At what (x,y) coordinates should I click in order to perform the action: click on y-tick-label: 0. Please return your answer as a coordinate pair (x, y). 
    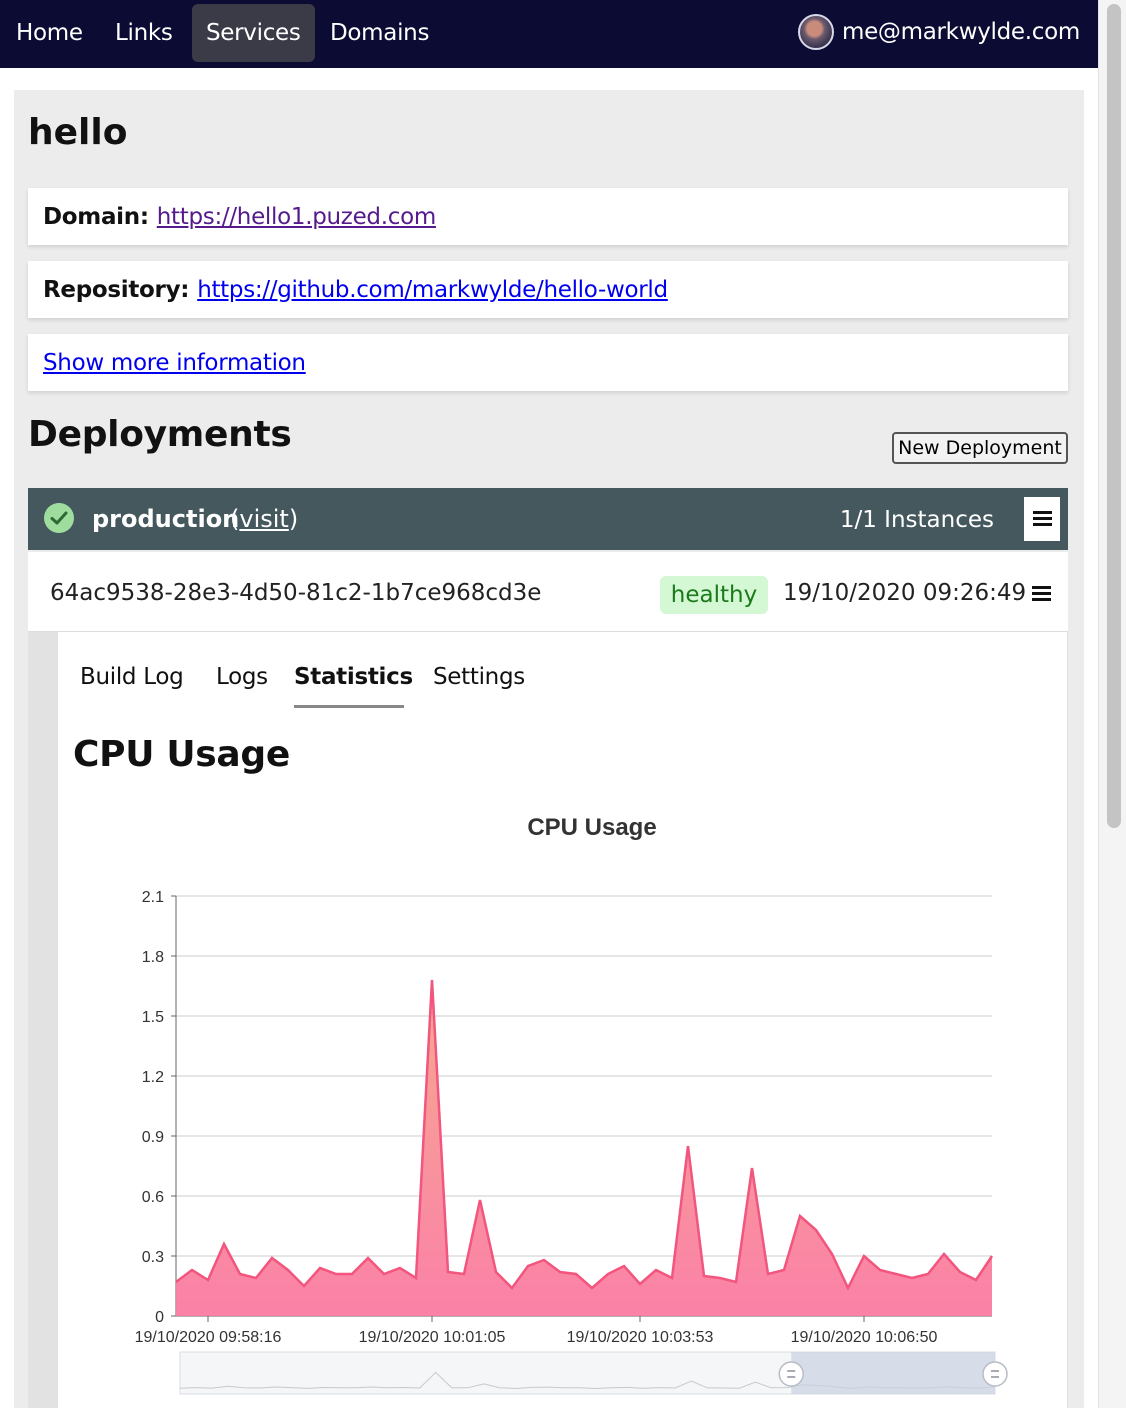
    Looking at the image, I should click on (159, 1317).